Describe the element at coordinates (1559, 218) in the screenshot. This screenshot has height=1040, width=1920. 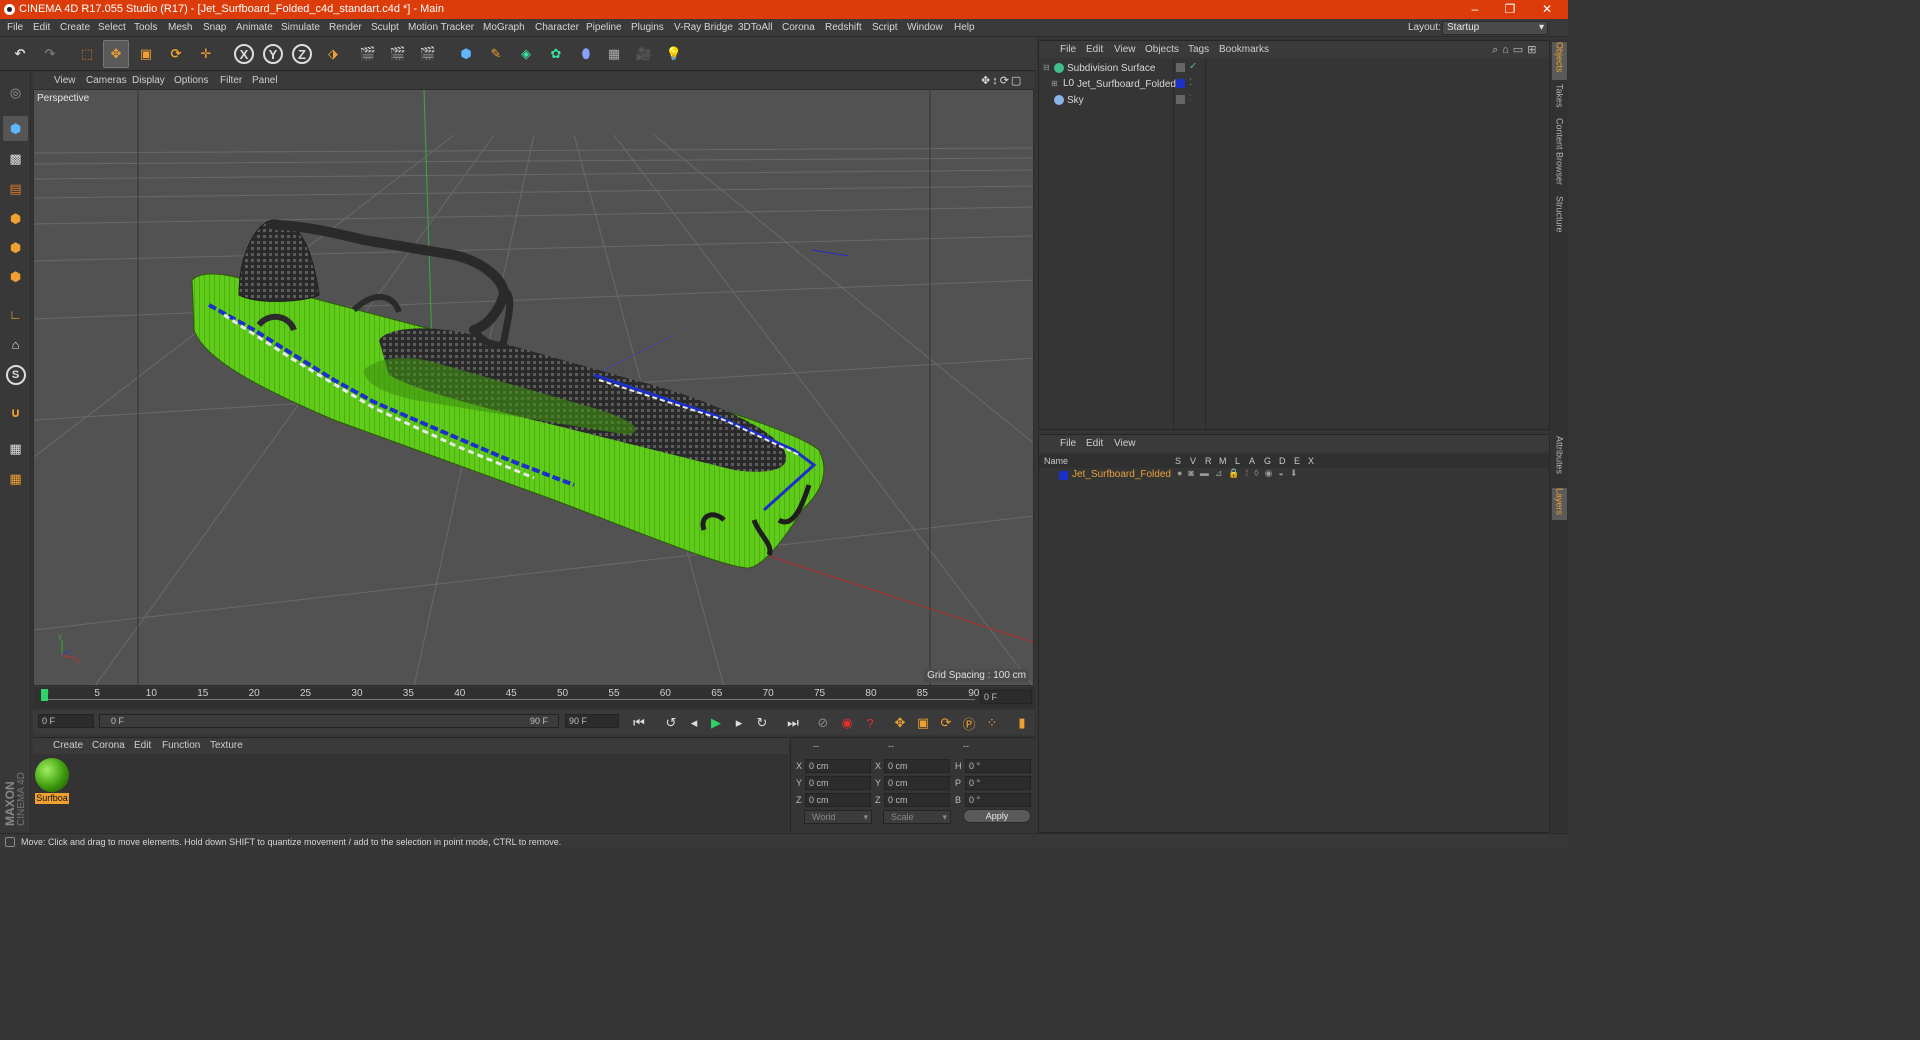
I see `tab-structure: Structure` at that location.